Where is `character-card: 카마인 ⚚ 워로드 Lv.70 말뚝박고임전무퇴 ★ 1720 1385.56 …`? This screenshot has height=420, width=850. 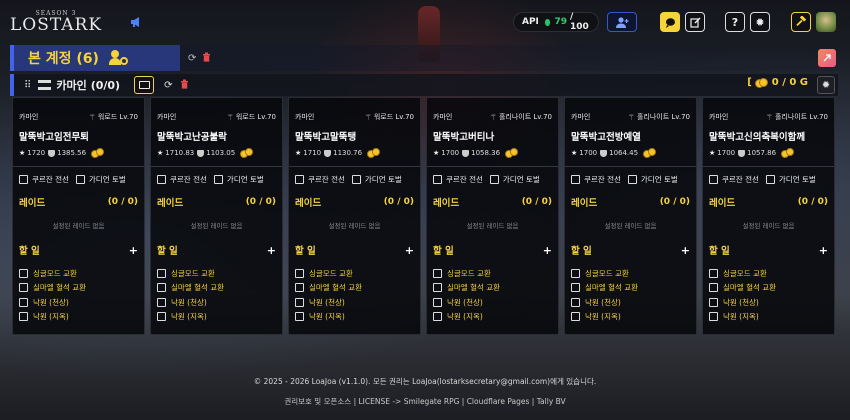
character-card: 카마인 ⚚ 워로드 Lv.70 말뚝박고임전무퇴 ★ 1720 1385.56 … is located at coordinates (78, 216).